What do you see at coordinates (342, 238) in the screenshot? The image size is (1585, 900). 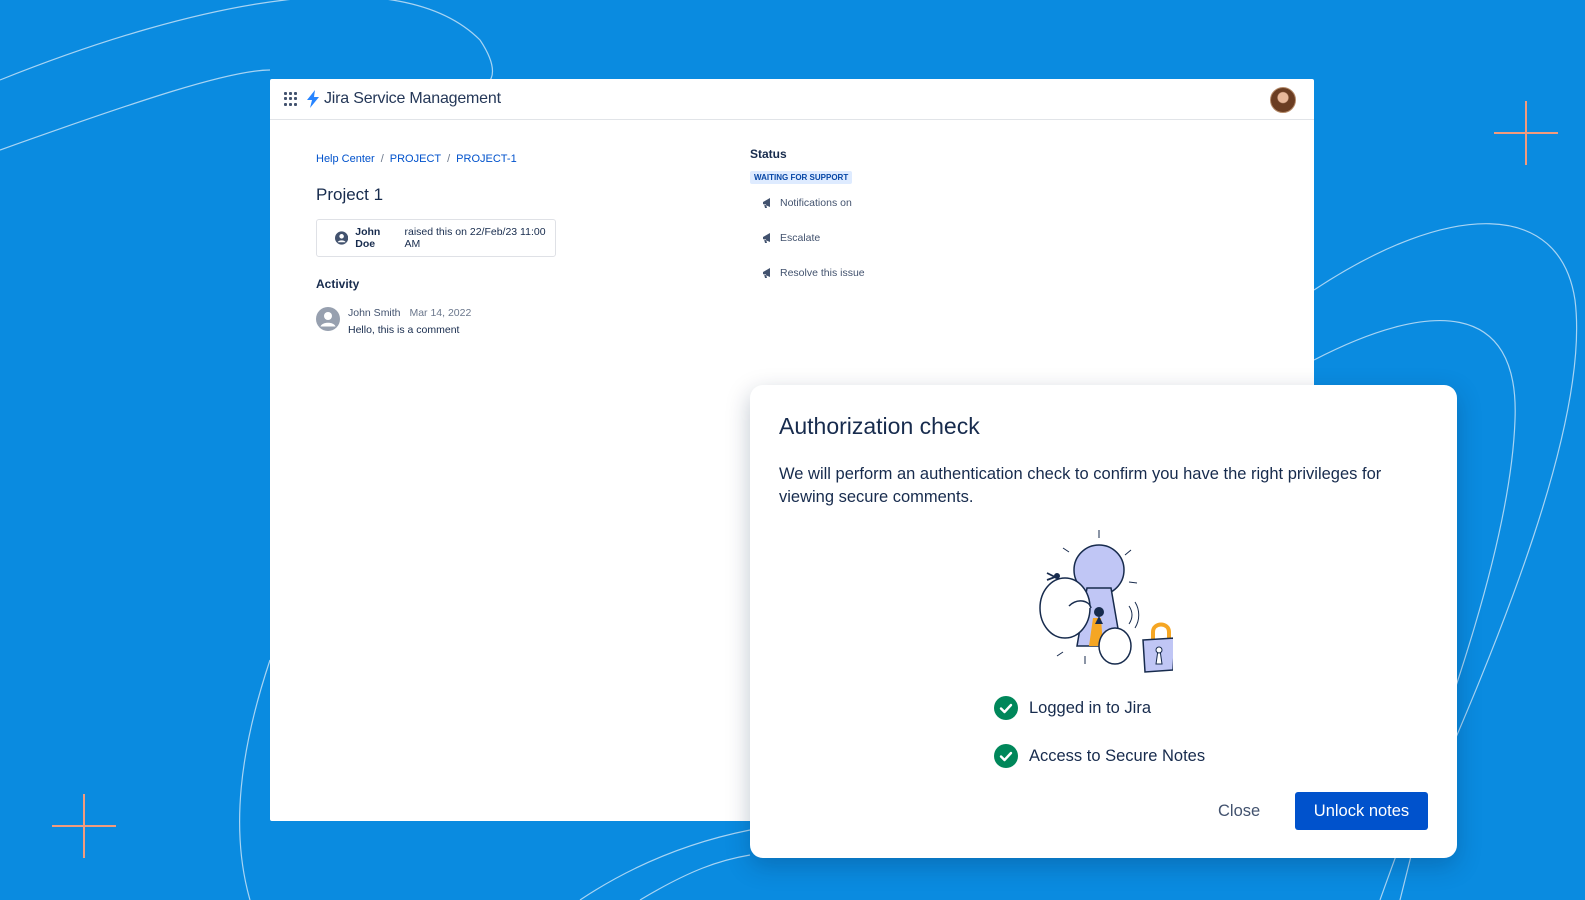 I see `person-icon` at bounding box center [342, 238].